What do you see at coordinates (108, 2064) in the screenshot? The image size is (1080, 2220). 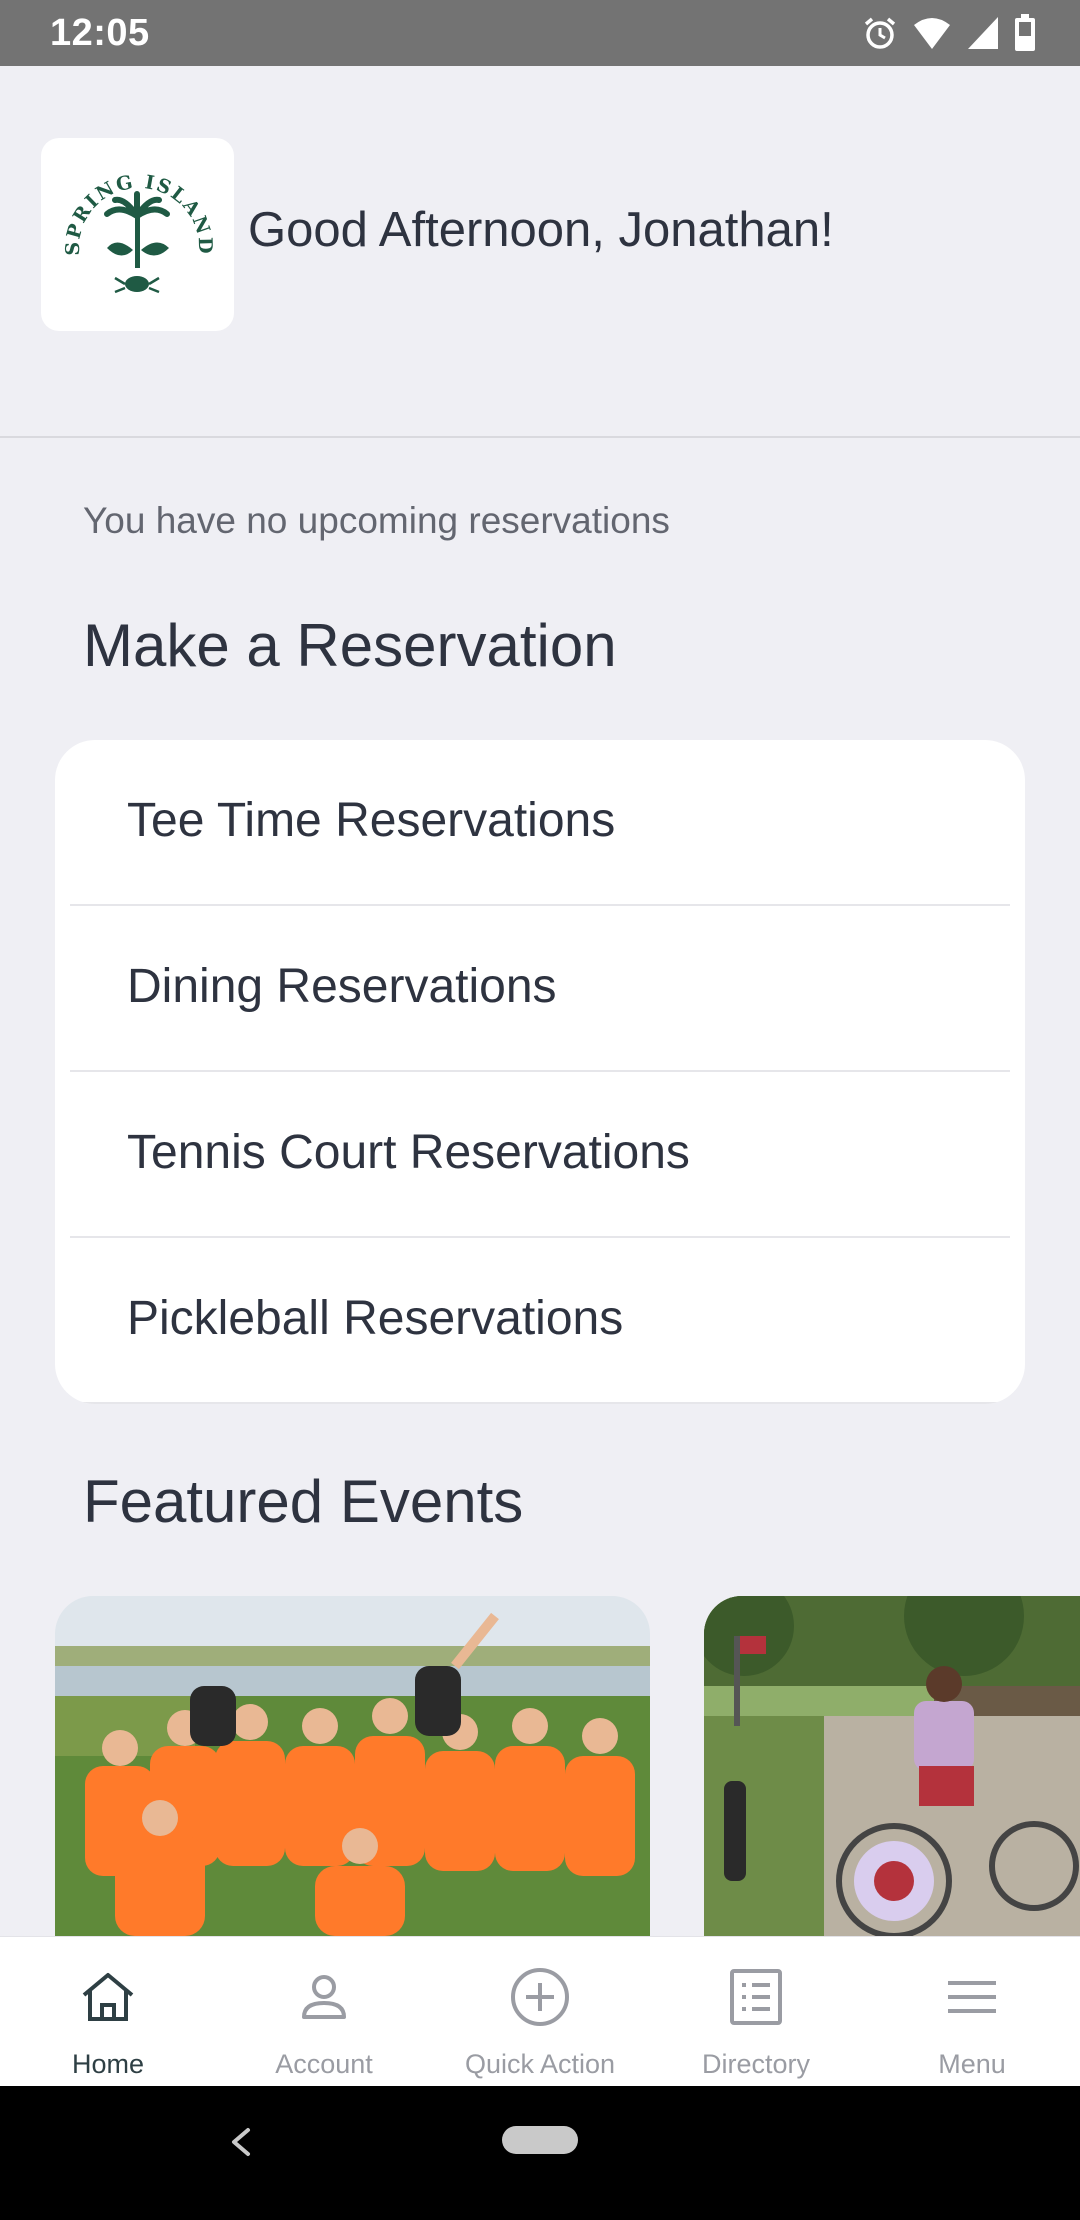 I see `nav-label: Home` at bounding box center [108, 2064].